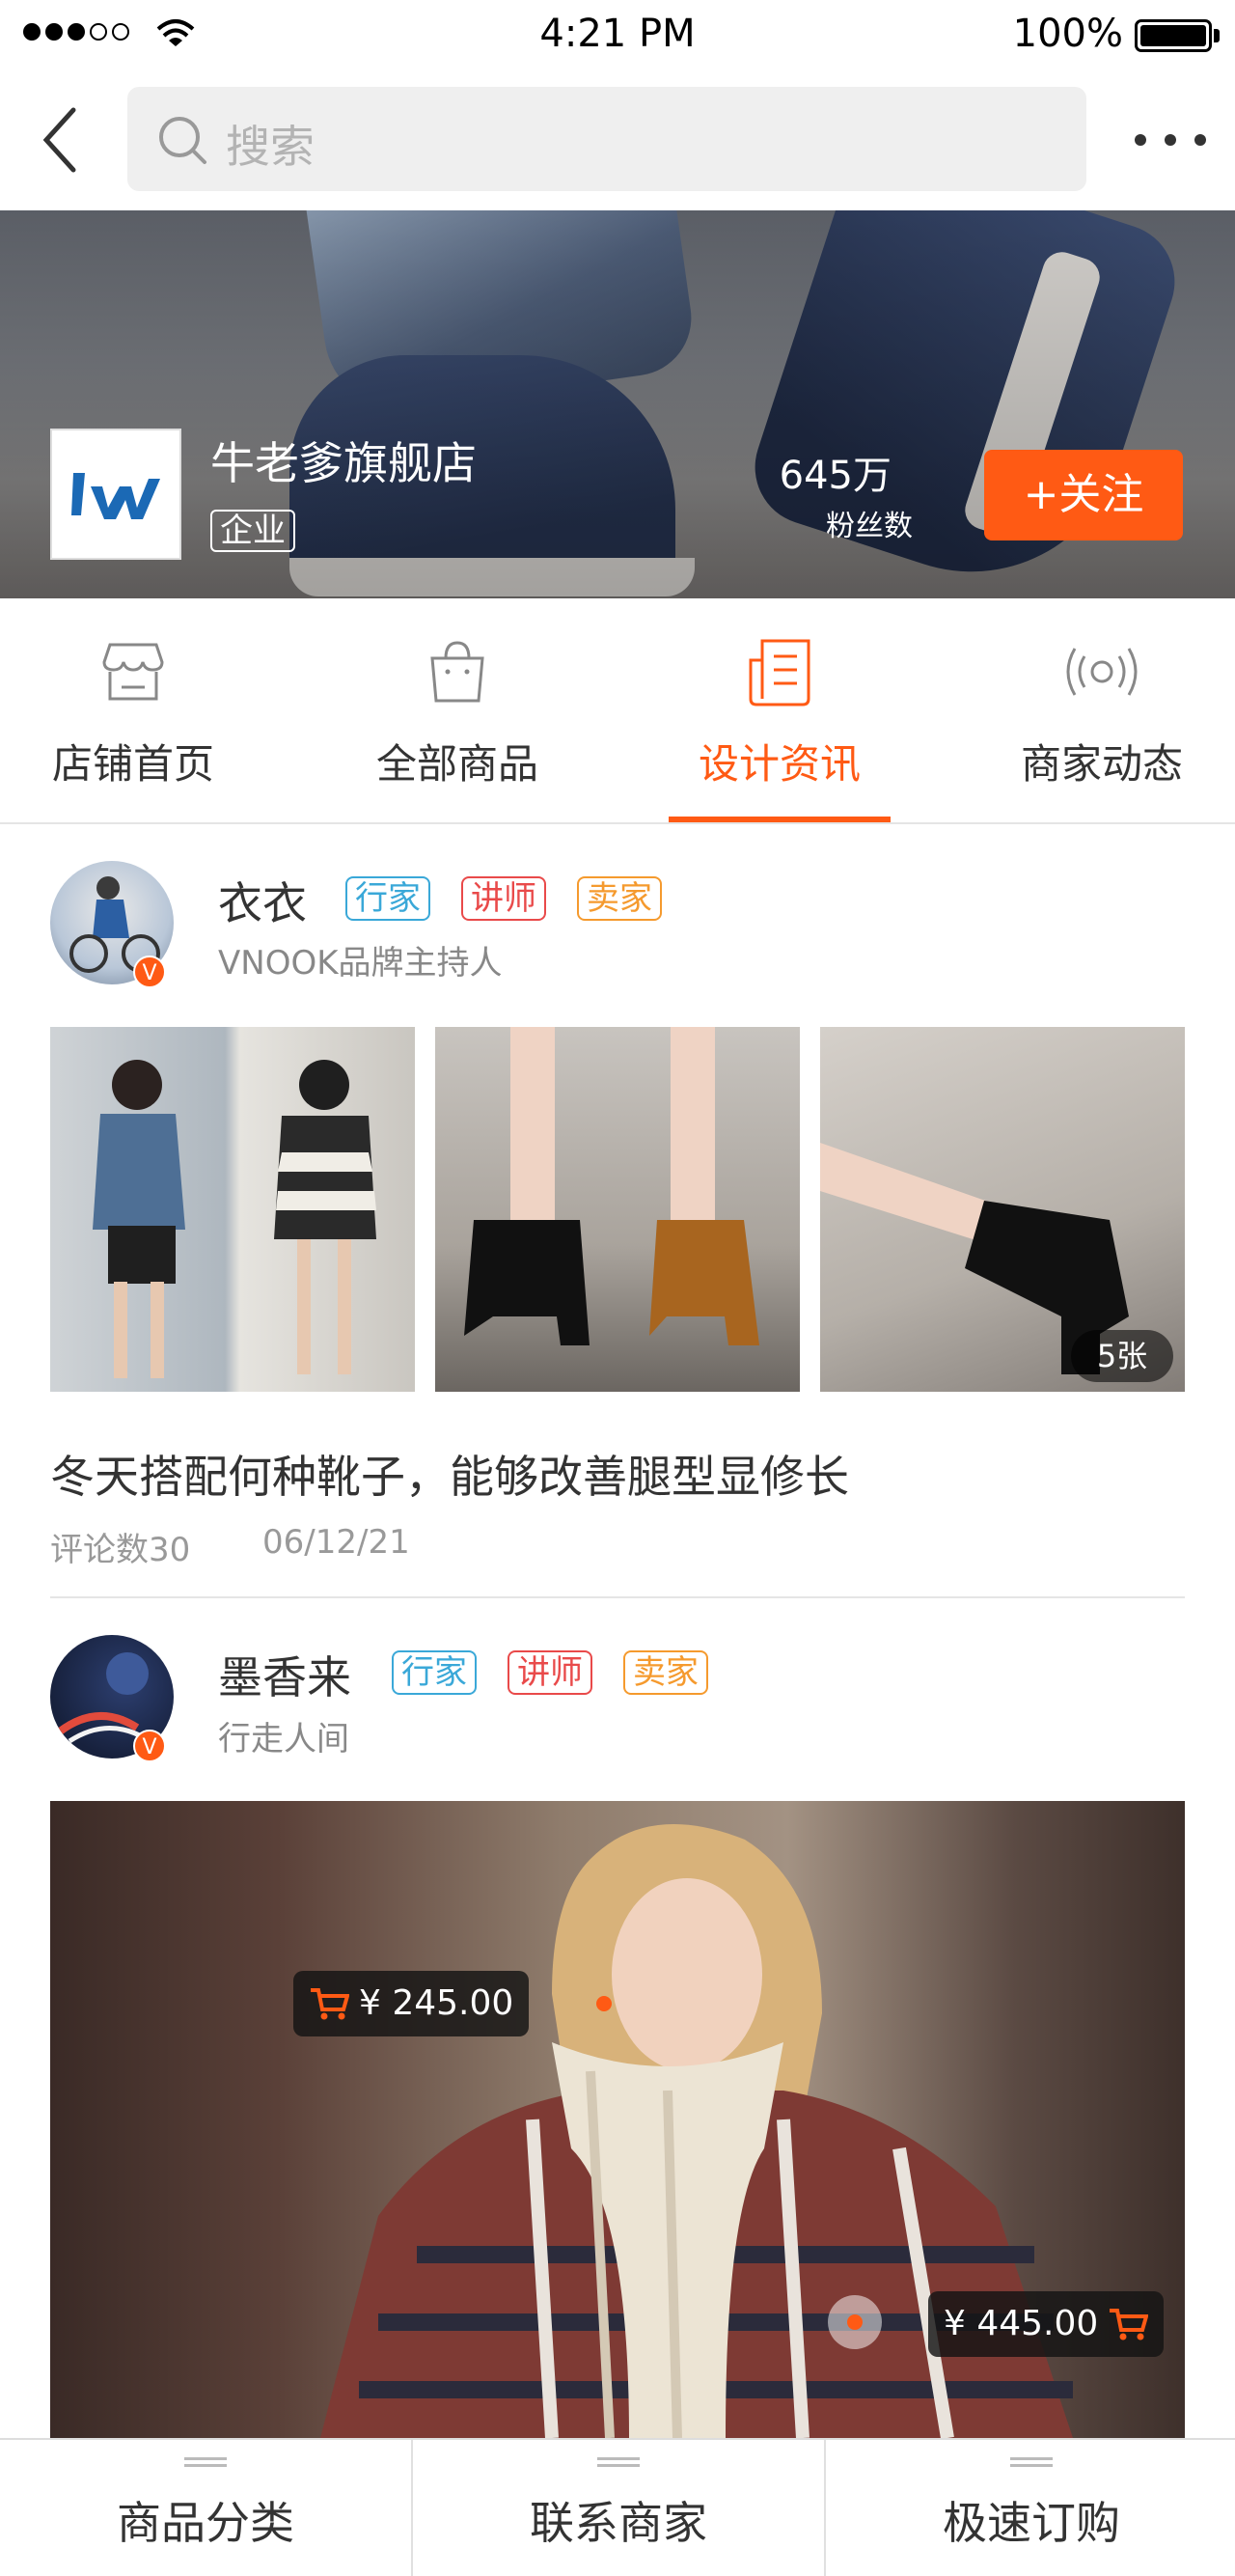 The width and height of the screenshot is (1235, 2576). Describe the element at coordinates (617, 711) in the screenshot. I see `store-tabs: 店铺首页 全部商品 设计资讯 商家动态` at that location.